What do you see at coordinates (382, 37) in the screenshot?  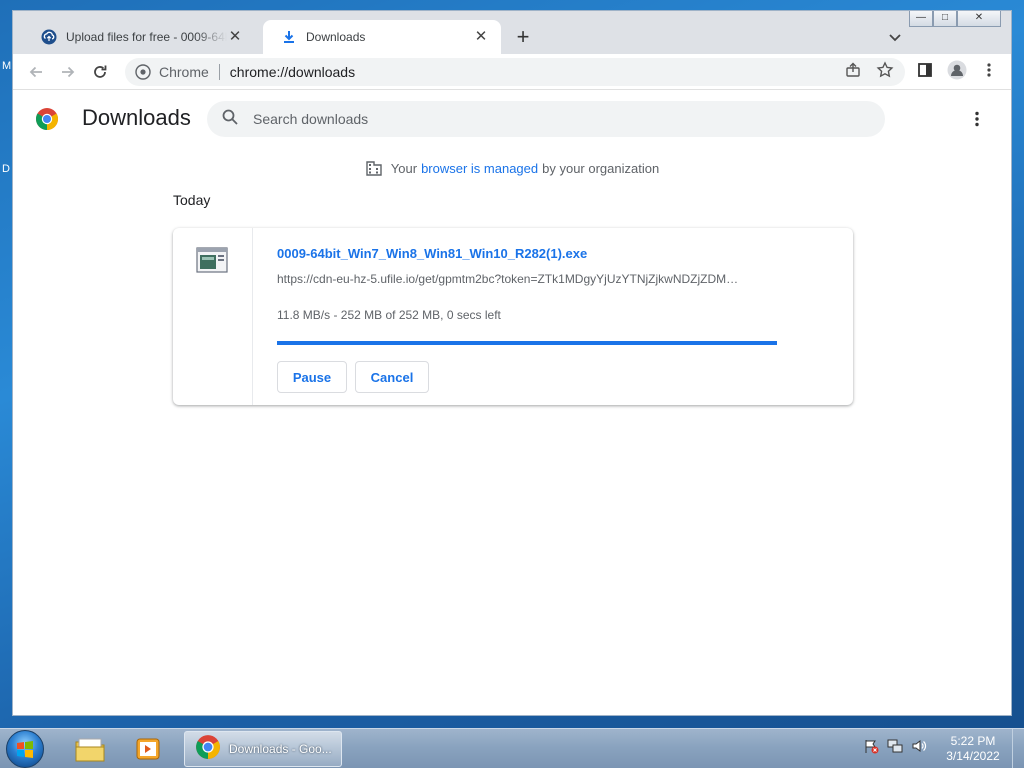 I see `tab-downloads: Downloads ✕` at bounding box center [382, 37].